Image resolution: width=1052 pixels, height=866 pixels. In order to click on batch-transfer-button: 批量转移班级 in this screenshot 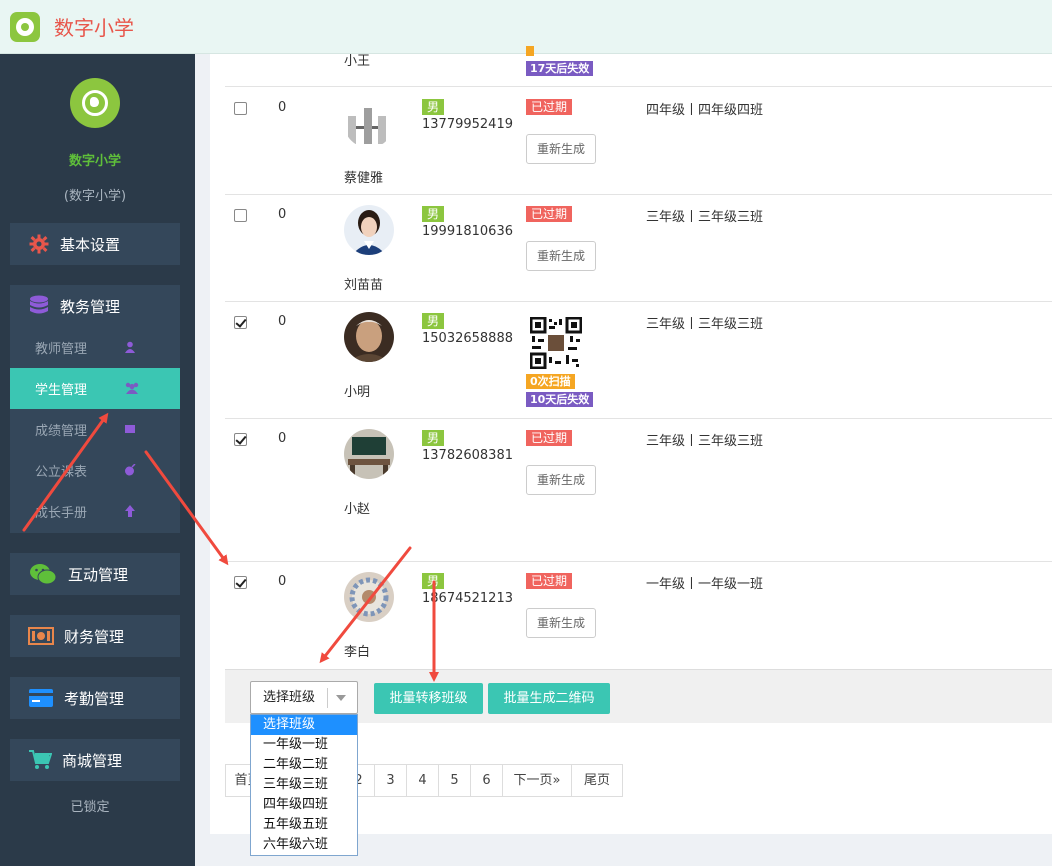, I will do `click(428, 698)`.